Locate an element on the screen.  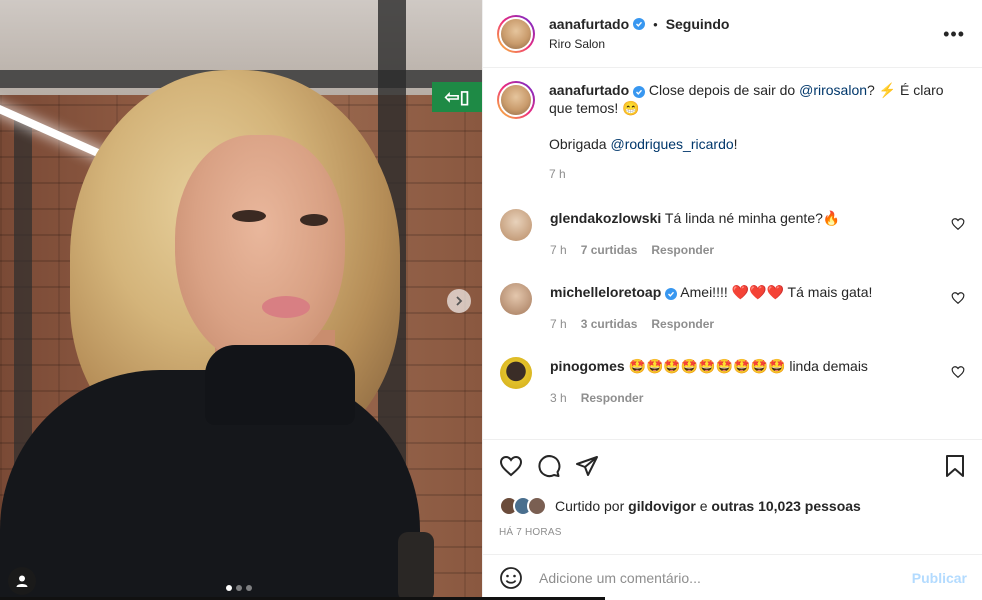
carousel-next-button is located at coordinates (459, 301).